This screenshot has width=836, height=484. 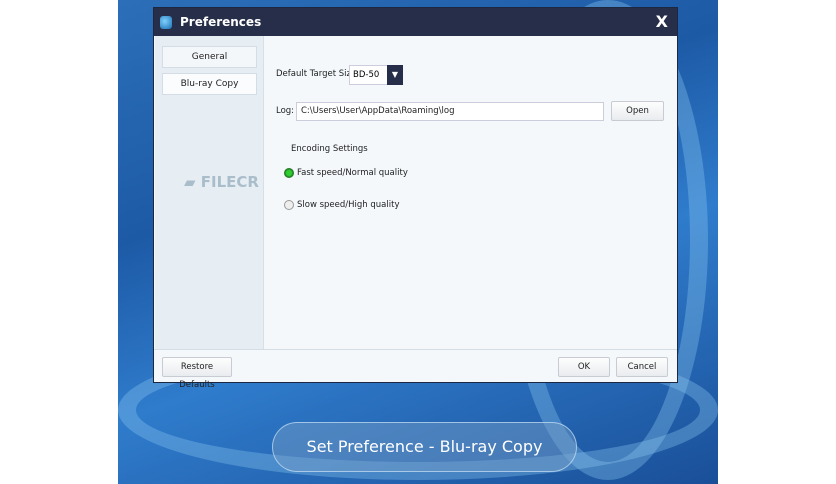 I want to click on log-label: Log:, so click(x=285, y=111).